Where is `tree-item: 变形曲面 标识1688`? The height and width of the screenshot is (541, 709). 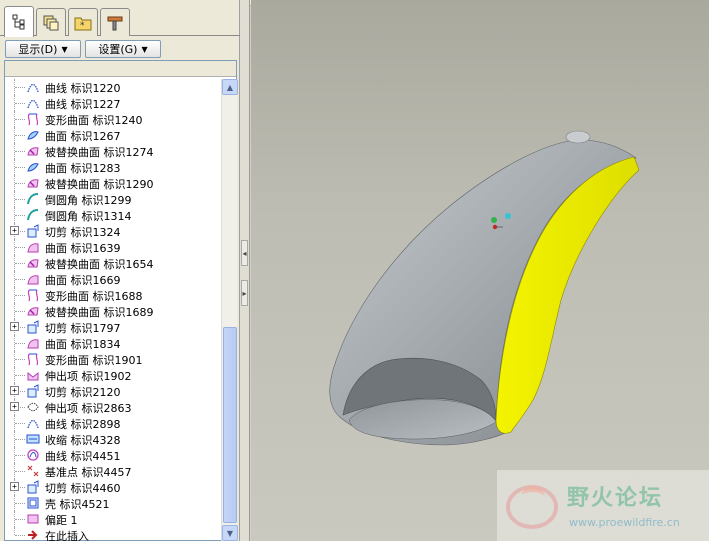 tree-item: 变形曲面 标识1688 is located at coordinates (112, 295).